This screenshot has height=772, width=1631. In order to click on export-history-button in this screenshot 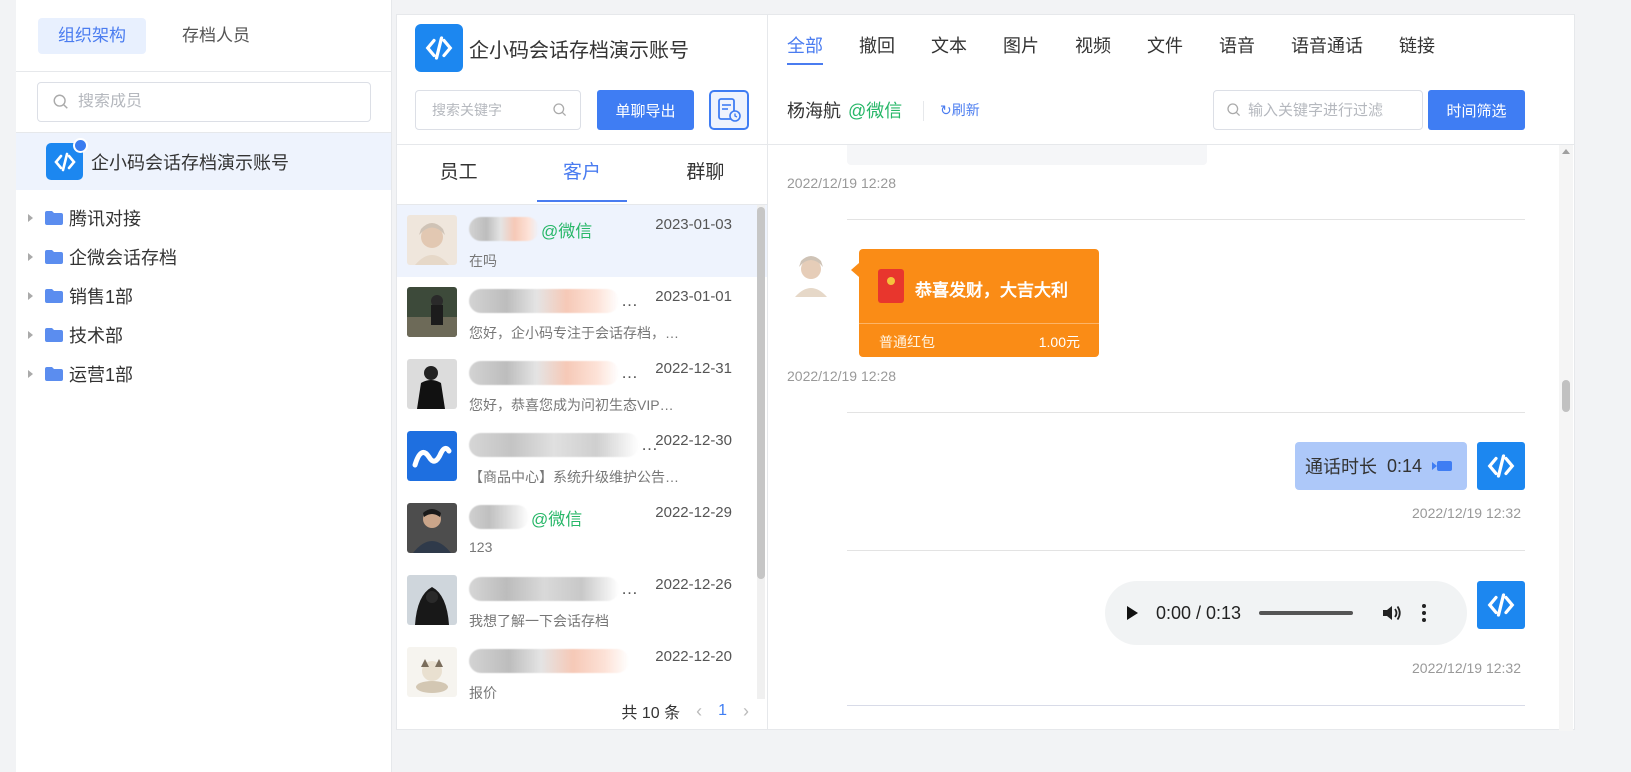, I will do `click(729, 110)`.